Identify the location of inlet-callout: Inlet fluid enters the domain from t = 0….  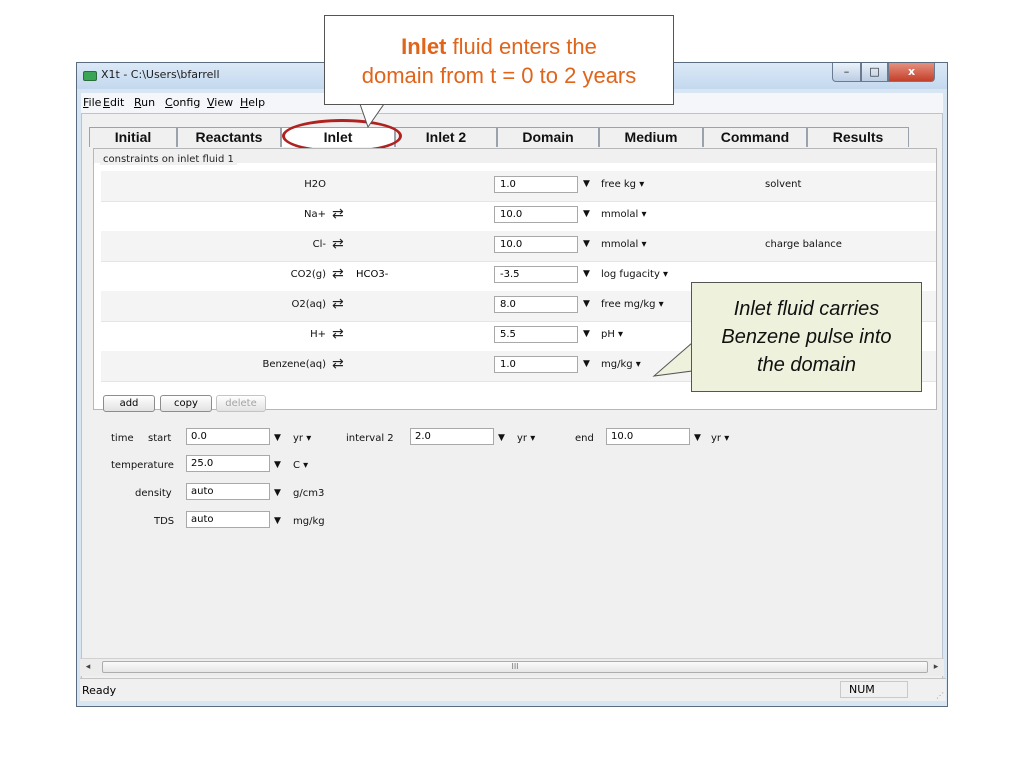
(499, 60).